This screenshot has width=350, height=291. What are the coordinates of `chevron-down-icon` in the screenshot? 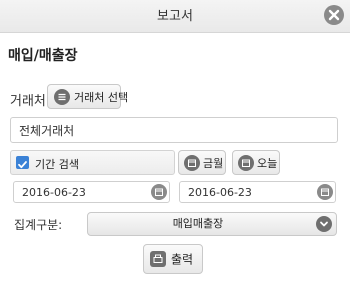 It's located at (324, 224).